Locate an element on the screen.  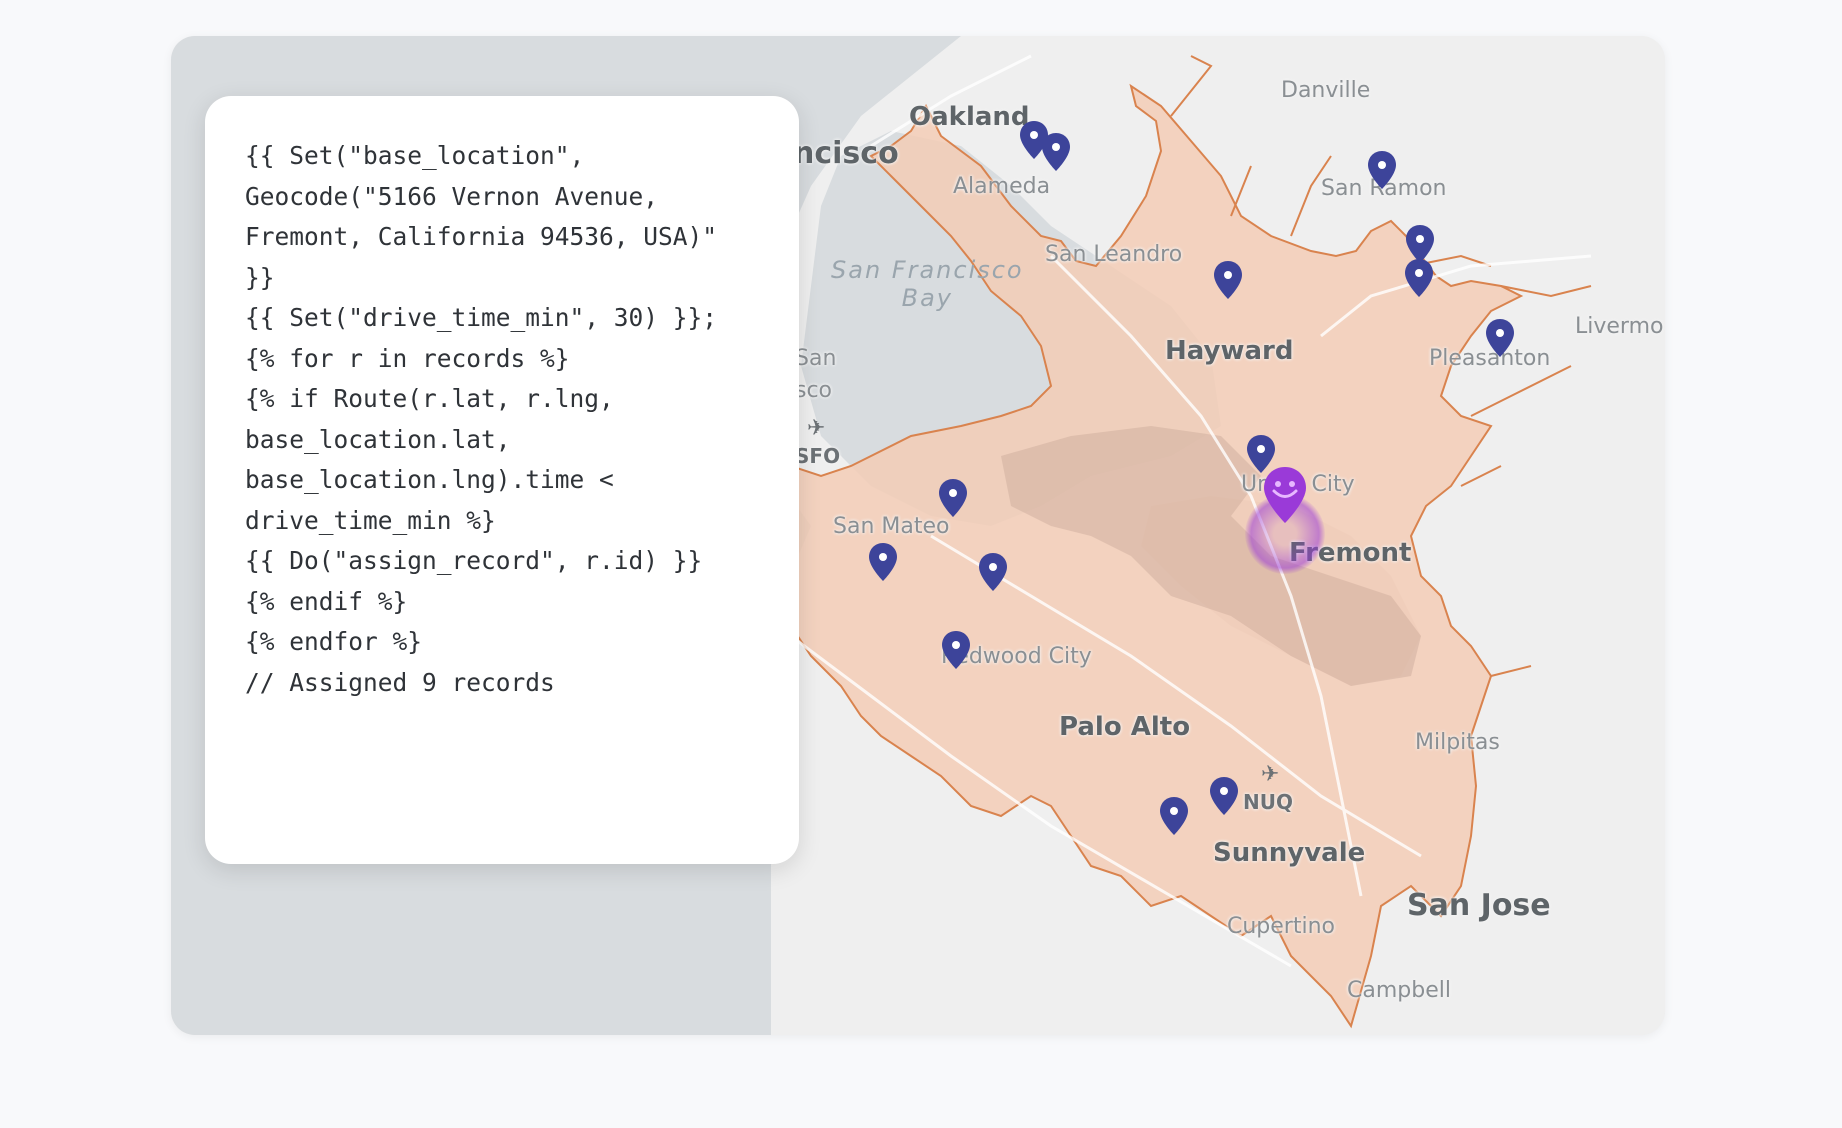
label-sunnyvale: Sunnyvale is located at coordinates (1289, 853).